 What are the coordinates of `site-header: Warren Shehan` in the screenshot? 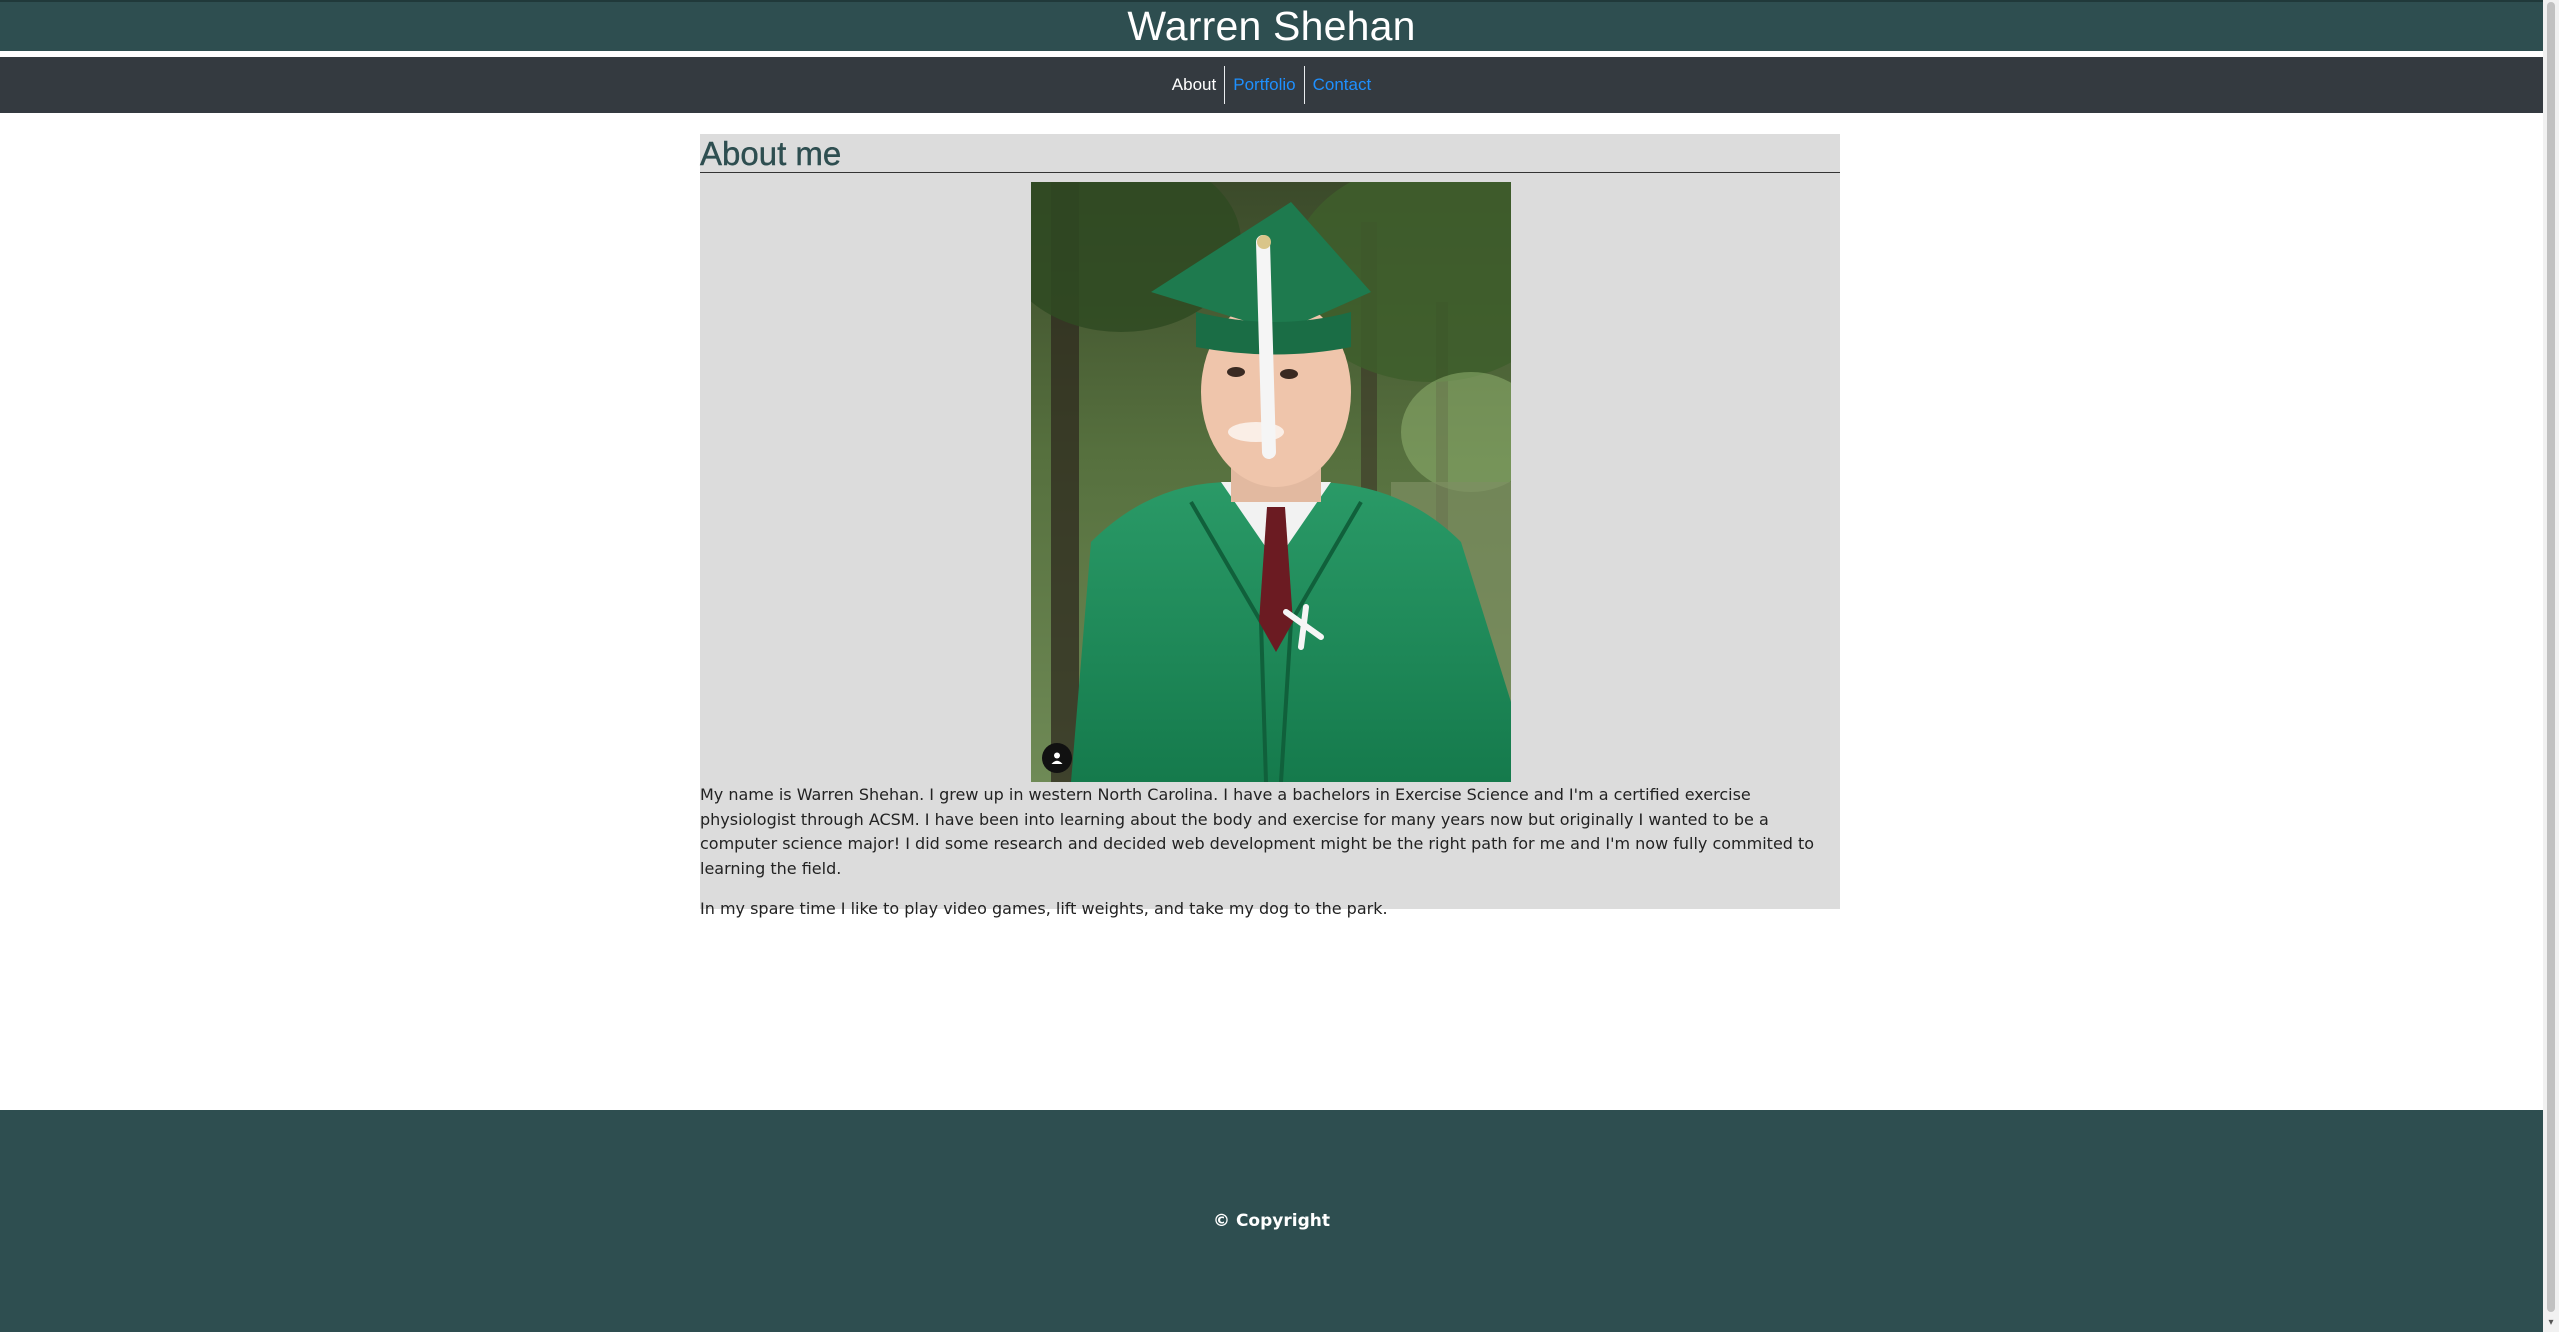 It's located at (1271, 25).